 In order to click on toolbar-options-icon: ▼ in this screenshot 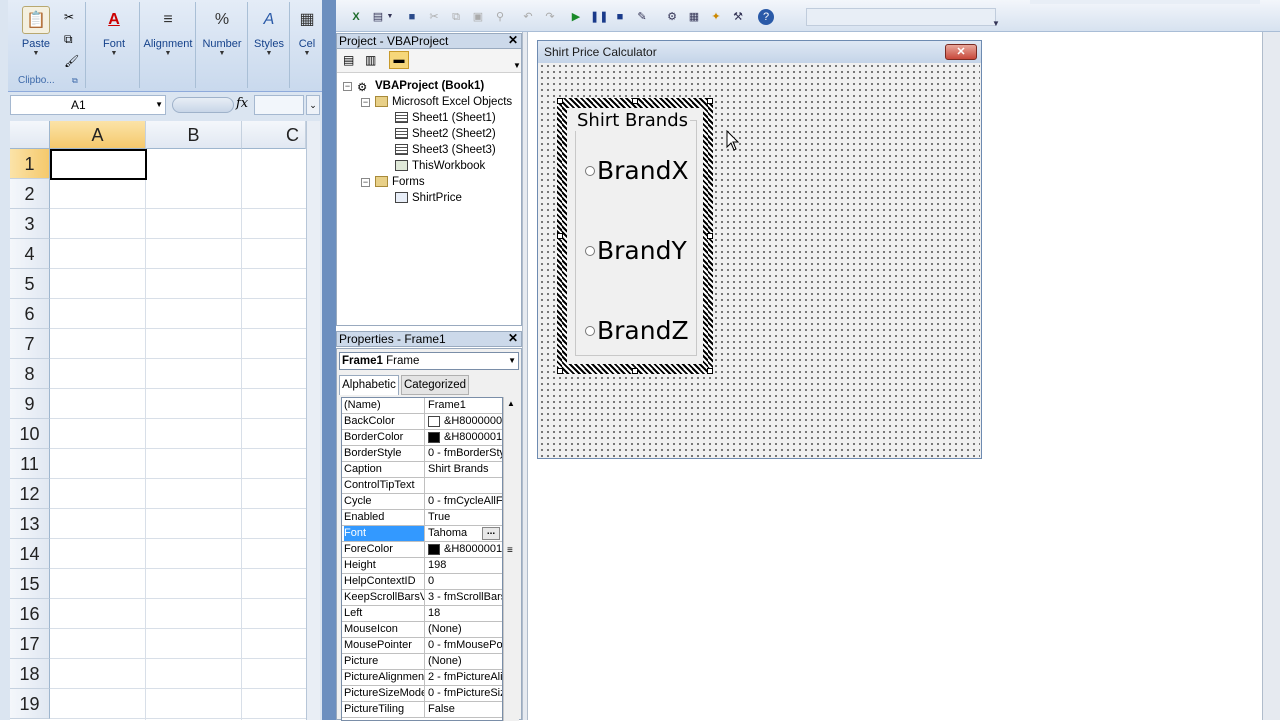, I will do `click(996, 24)`.